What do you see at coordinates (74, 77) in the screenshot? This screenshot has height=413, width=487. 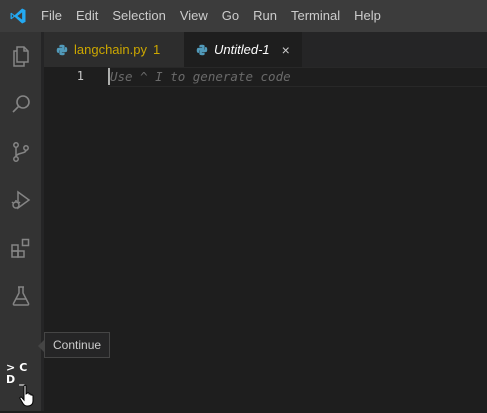 I see `line-gutter: 1` at bounding box center [74, 77].